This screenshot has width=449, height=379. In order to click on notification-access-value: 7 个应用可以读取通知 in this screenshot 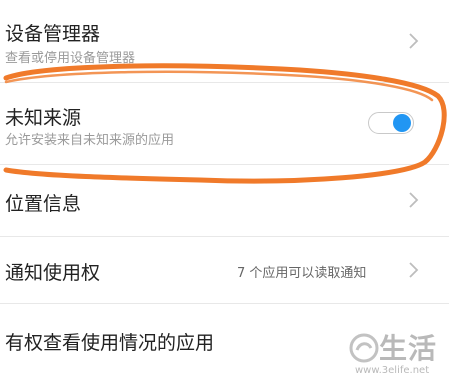, I will do `click(302, 273)`.